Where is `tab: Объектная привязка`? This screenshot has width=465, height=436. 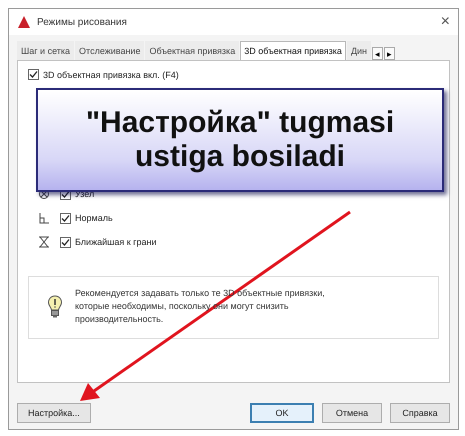 tab: Объектная привязка is located at coordinates (192, 50).